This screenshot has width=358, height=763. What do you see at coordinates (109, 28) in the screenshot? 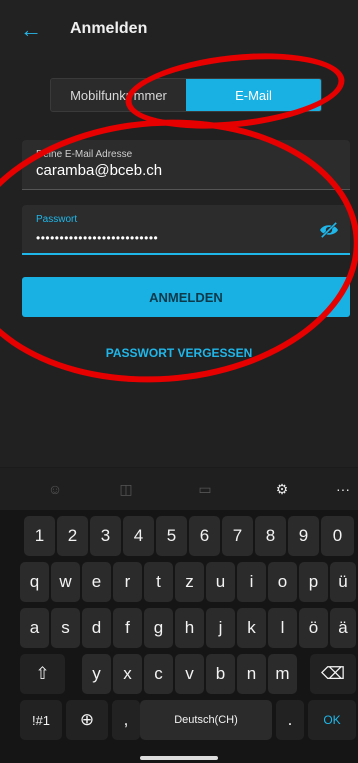
I see `page-title: Anmelden` at bounding box center [109, 28].